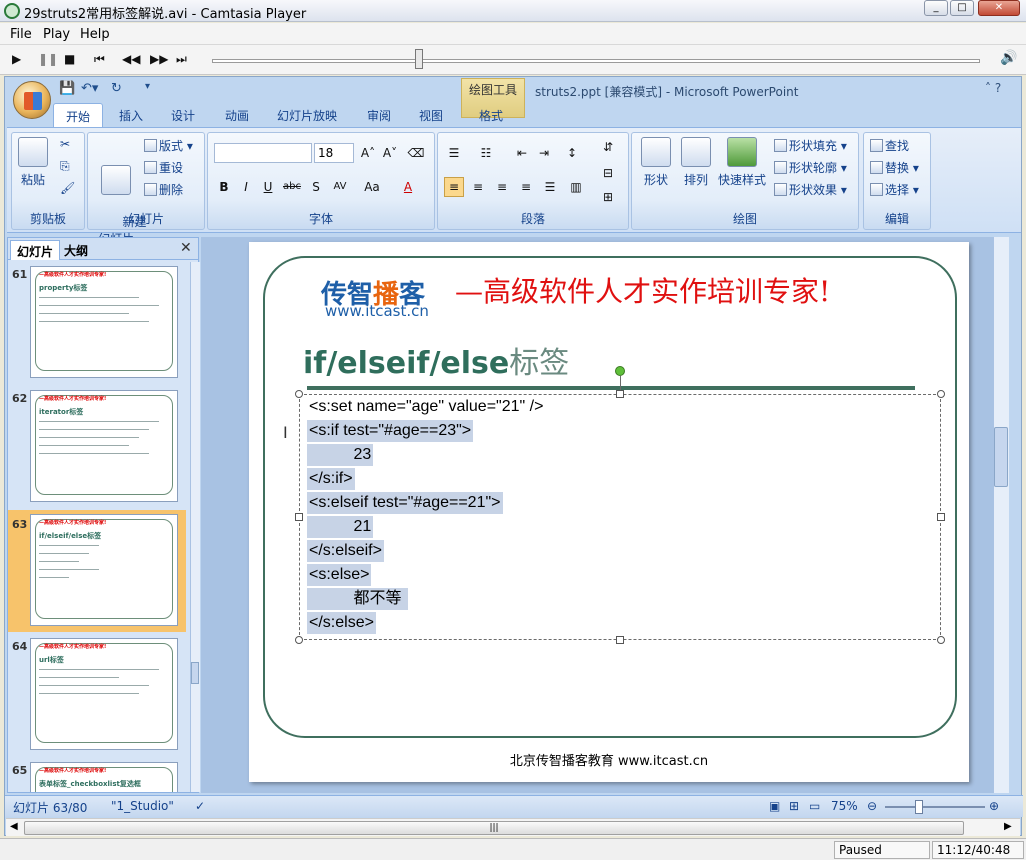 The width and height of the screenshot is (1026, 860). What do you see at coordinates (186, 248) in the screenshot?
I see `close-pane-icon: ✕` at bounding box center [186, 248].